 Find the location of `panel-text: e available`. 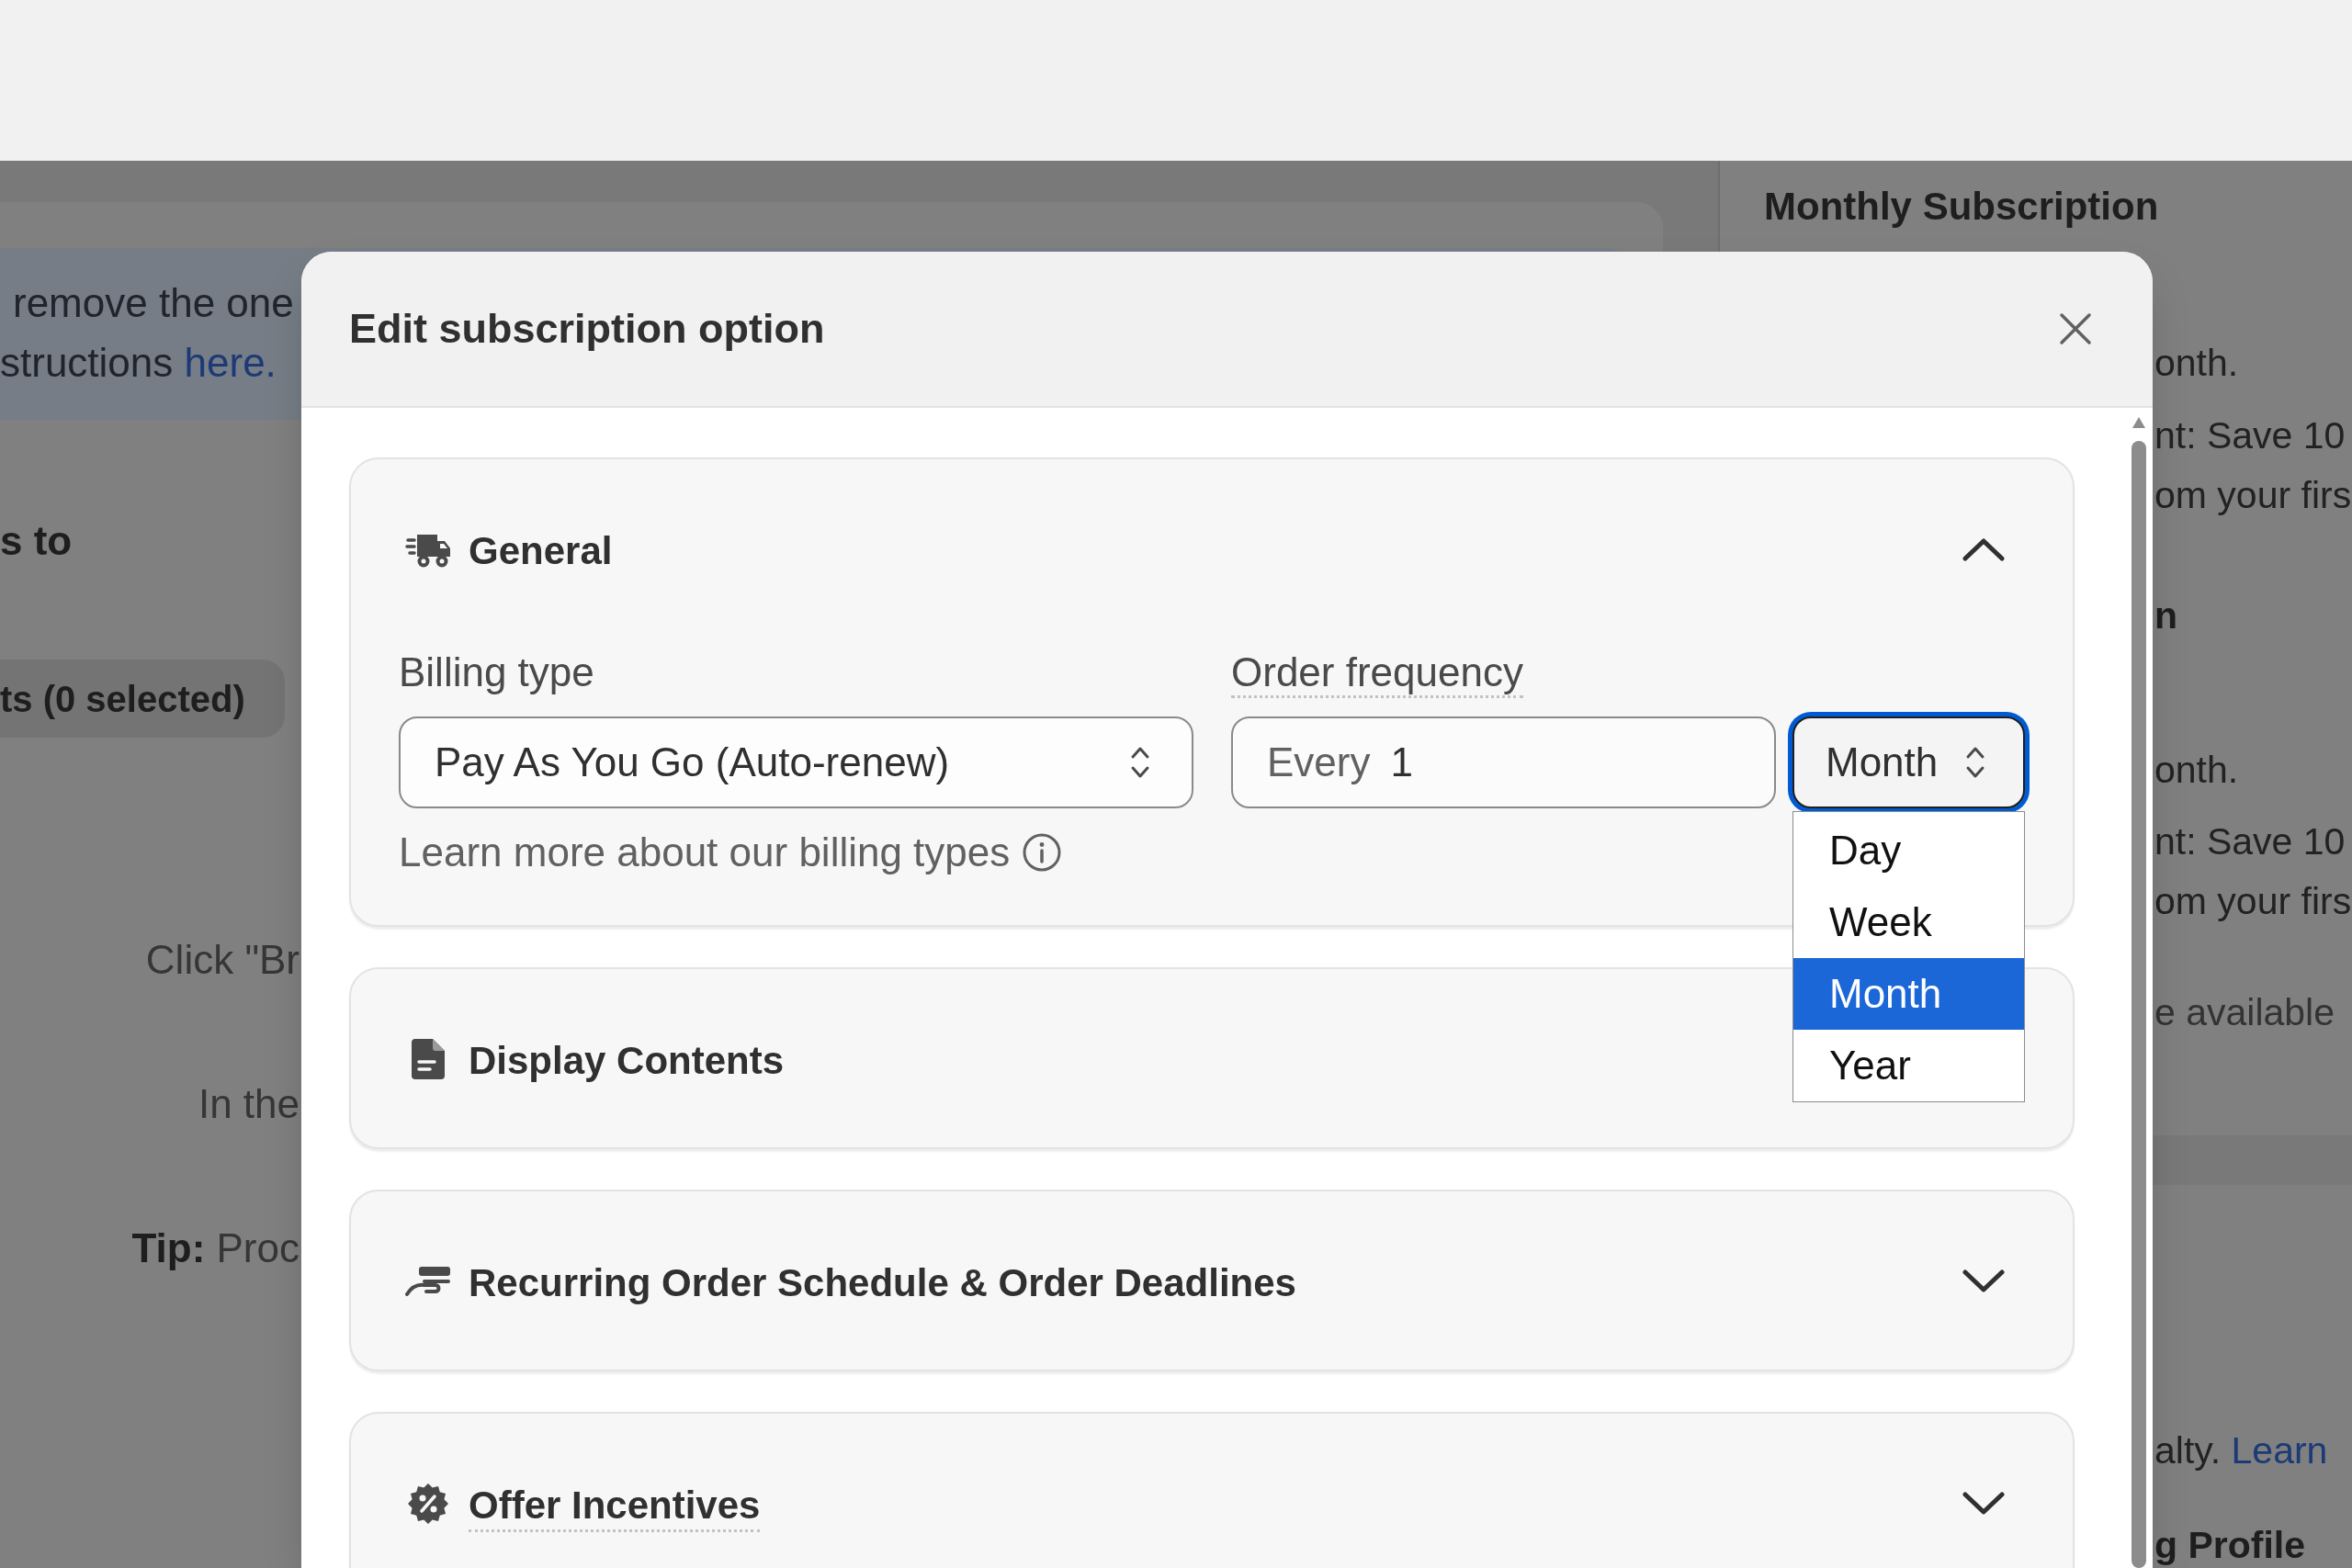

panel-text: e available is located at coordinates (2244, 1012).